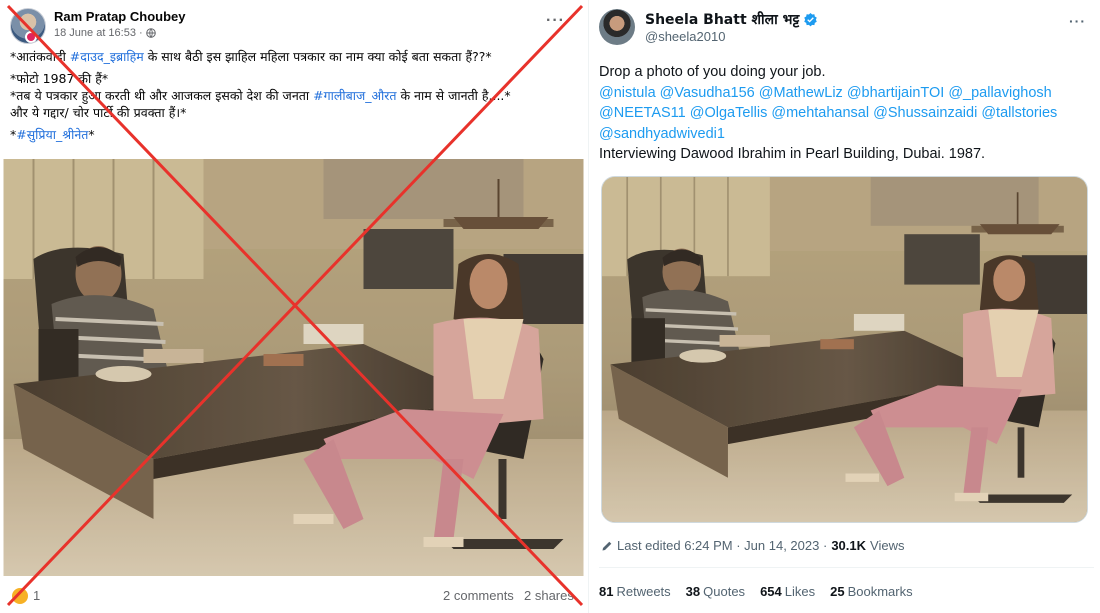  I want to click on post-footer: 1 2 comments 2 shares, so click(293, 596).